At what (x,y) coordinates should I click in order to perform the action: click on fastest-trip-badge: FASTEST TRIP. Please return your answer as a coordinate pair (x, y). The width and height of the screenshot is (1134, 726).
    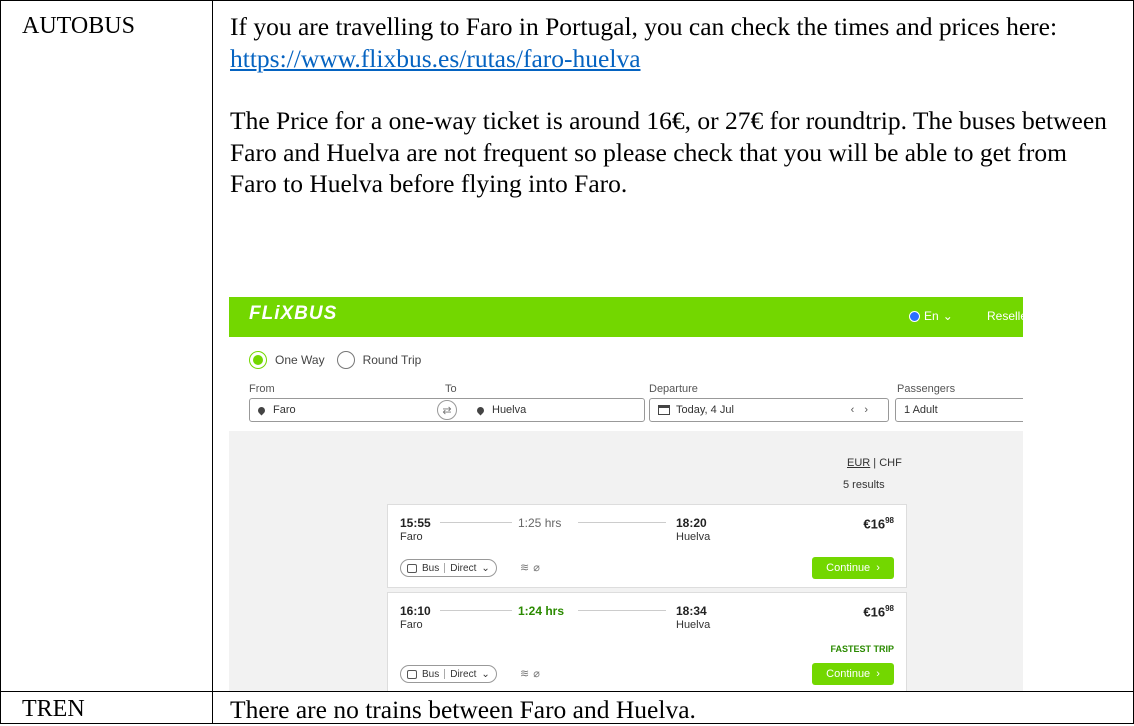
    Looking at the image, I should click on (862, 649).